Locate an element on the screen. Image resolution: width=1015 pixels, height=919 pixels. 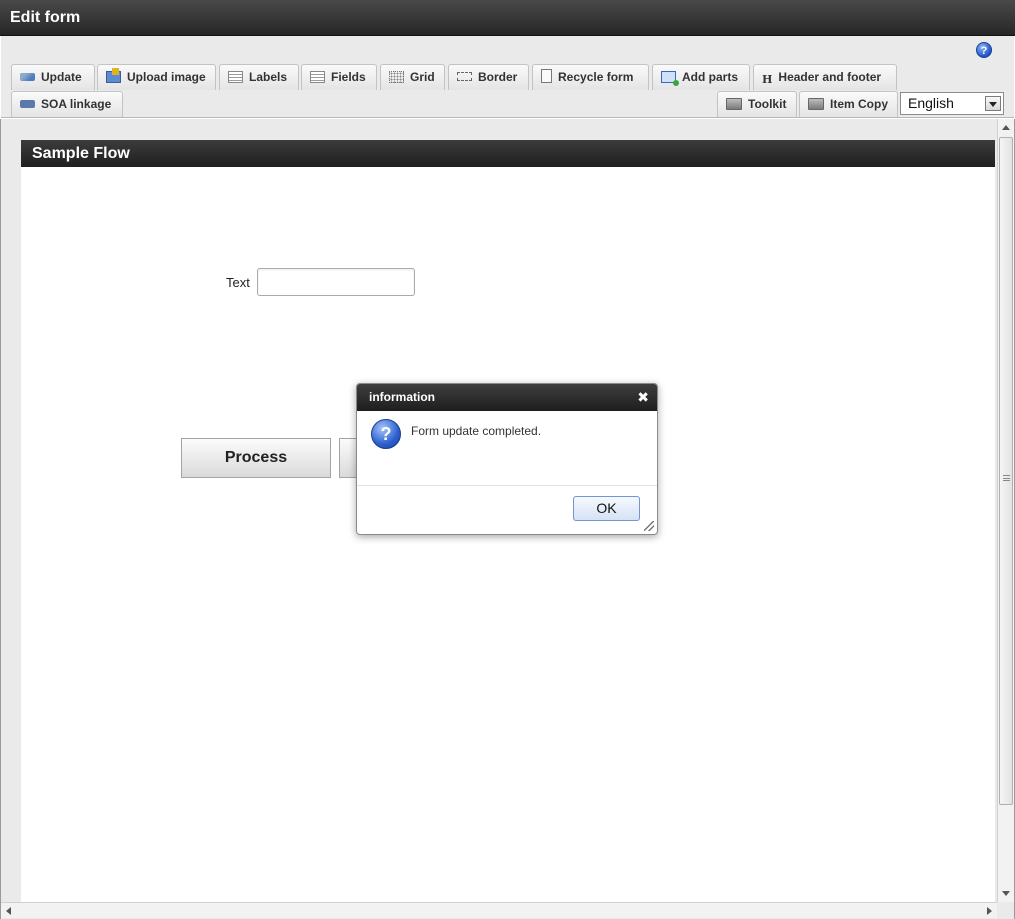
toolkit-label: Toolkit is located at coordinates (767, 104).